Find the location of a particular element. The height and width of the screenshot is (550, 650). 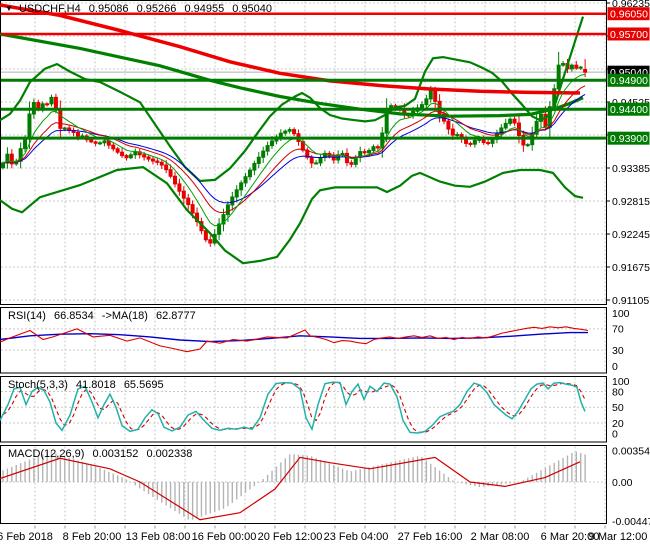

macd-scale-label: -0.004475 is located at coordinates (631, 522).